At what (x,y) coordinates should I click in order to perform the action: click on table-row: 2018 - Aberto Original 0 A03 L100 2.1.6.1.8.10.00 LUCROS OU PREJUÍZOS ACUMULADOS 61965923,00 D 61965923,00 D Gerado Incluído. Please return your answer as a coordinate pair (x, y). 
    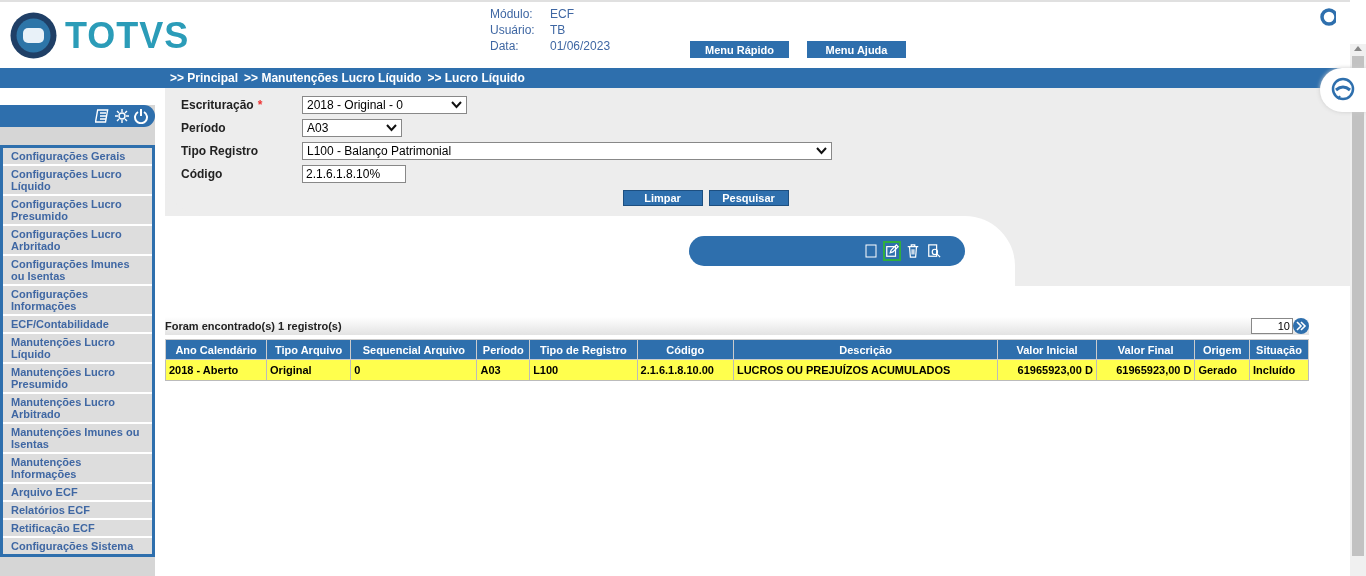
    Looking at the image, I should click on (737, 370).